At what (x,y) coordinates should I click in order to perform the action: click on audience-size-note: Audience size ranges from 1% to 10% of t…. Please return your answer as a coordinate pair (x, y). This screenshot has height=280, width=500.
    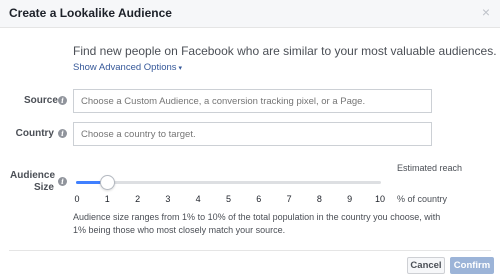
    Looking at the image, I should click on (257, 223).